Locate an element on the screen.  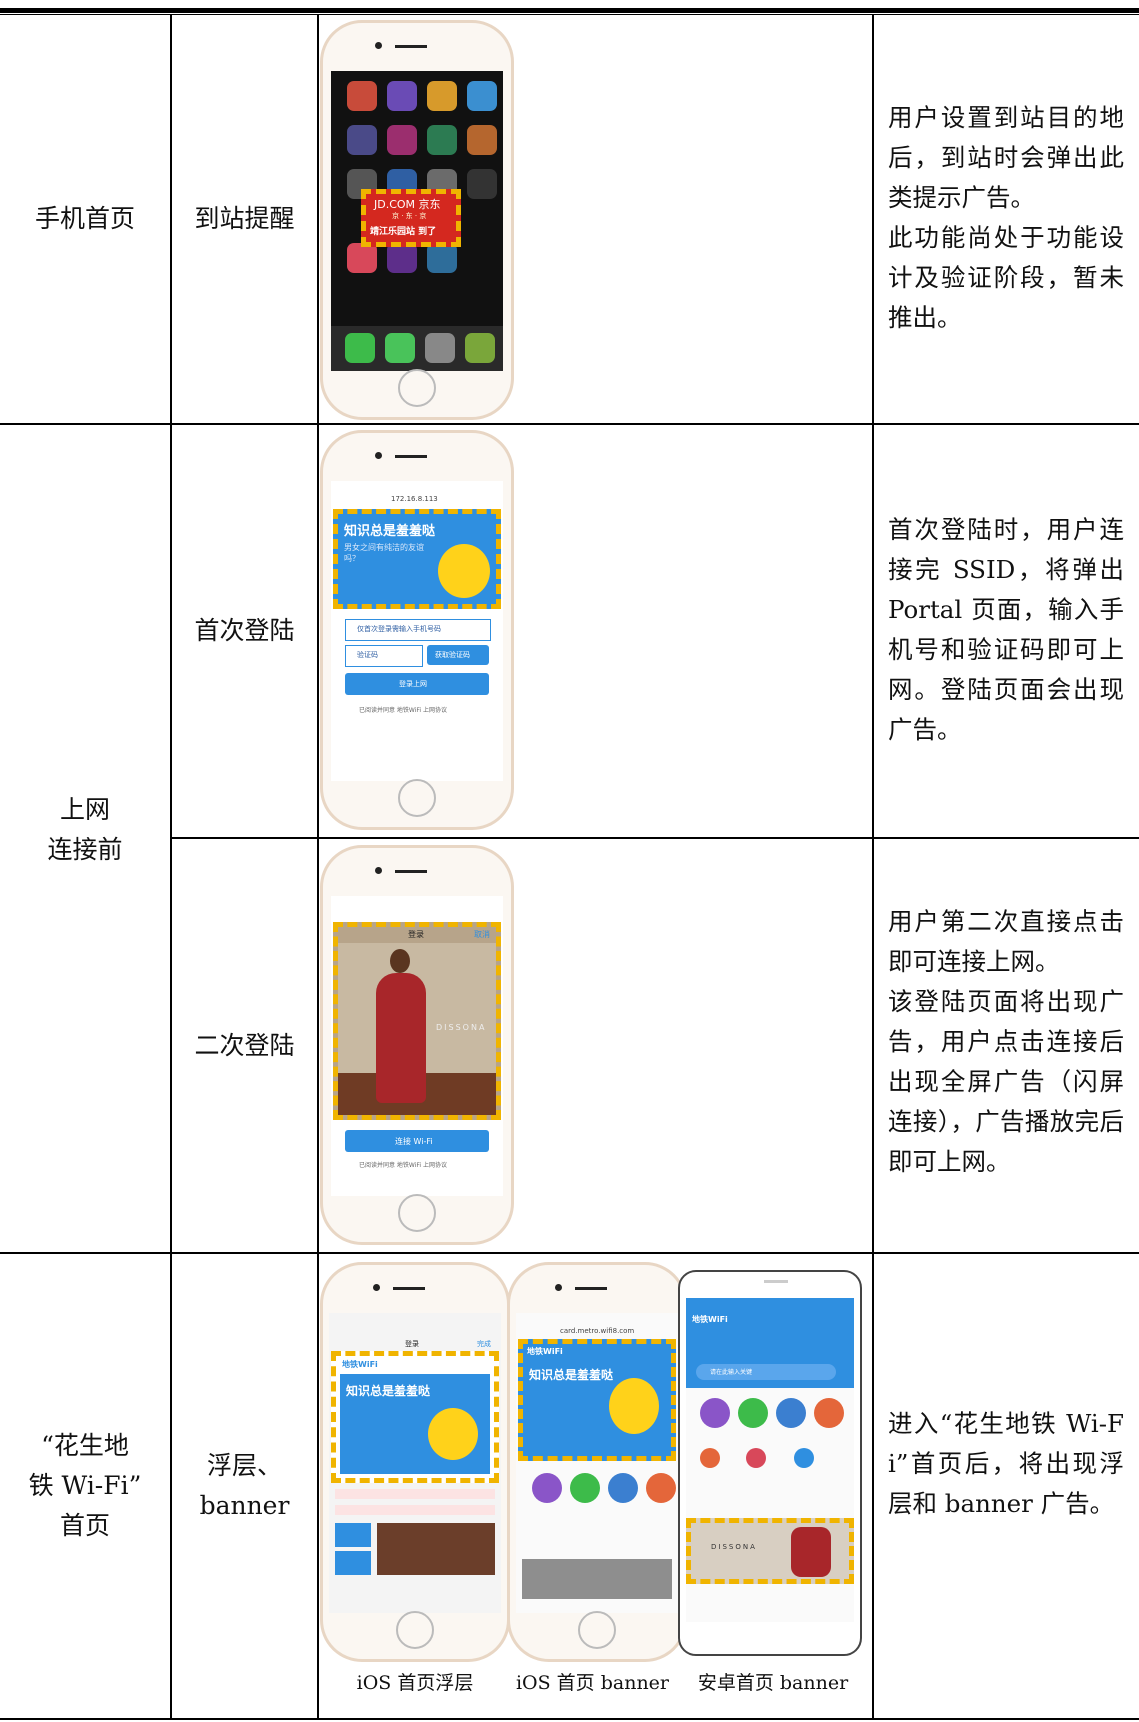
connect-label: 连接 Wi-Fi is located at coordinates (414, 1141).